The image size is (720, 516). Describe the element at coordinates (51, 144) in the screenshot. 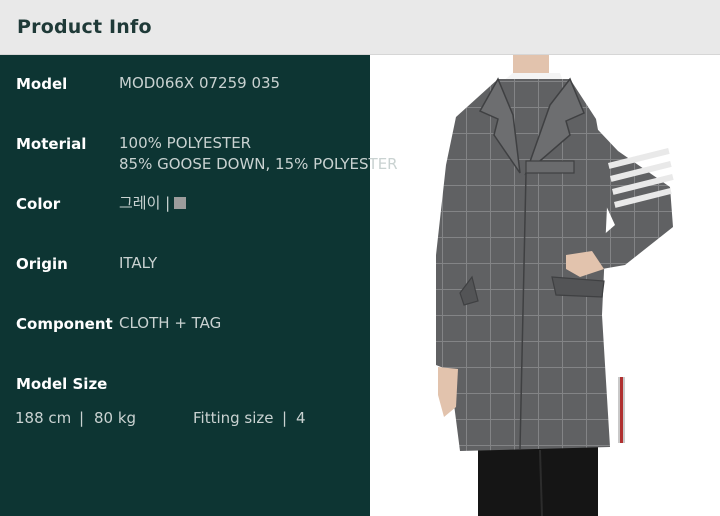

I see `material-label: Moterial` at that location.